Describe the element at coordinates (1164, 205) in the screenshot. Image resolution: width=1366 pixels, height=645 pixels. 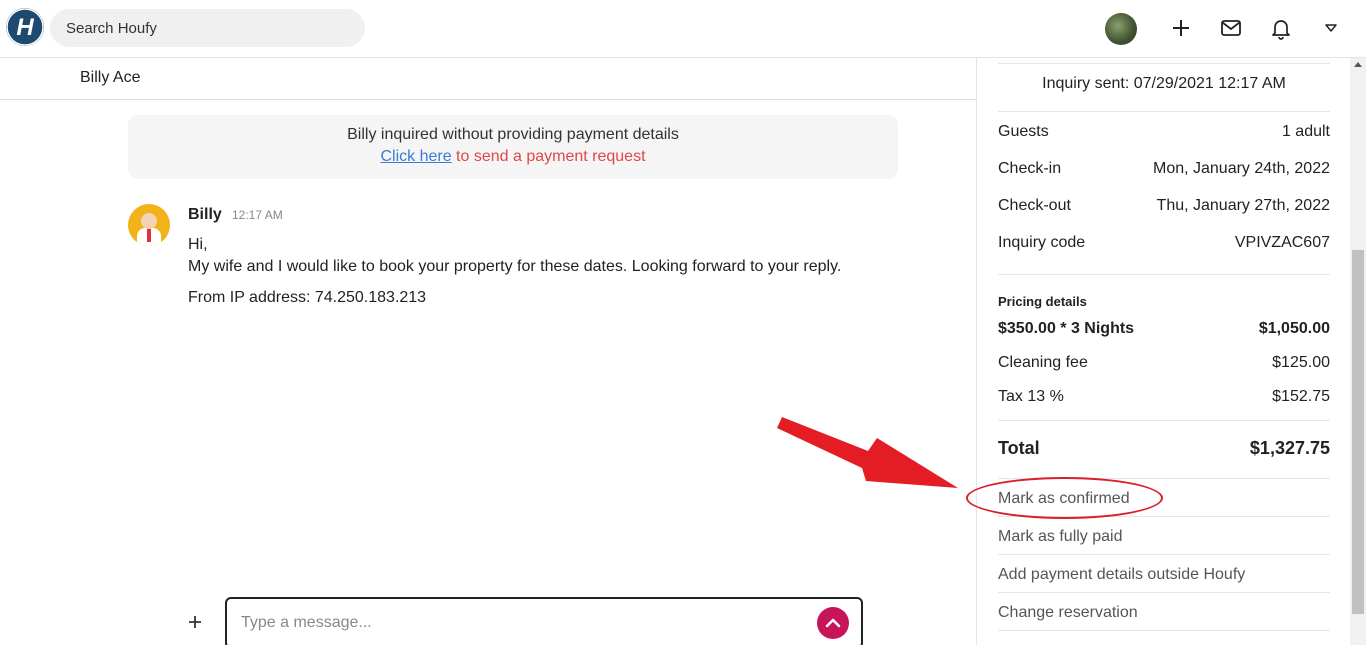
I see `detail-row-check-out: Check-out Thu, January 27th, 2022` at that location.